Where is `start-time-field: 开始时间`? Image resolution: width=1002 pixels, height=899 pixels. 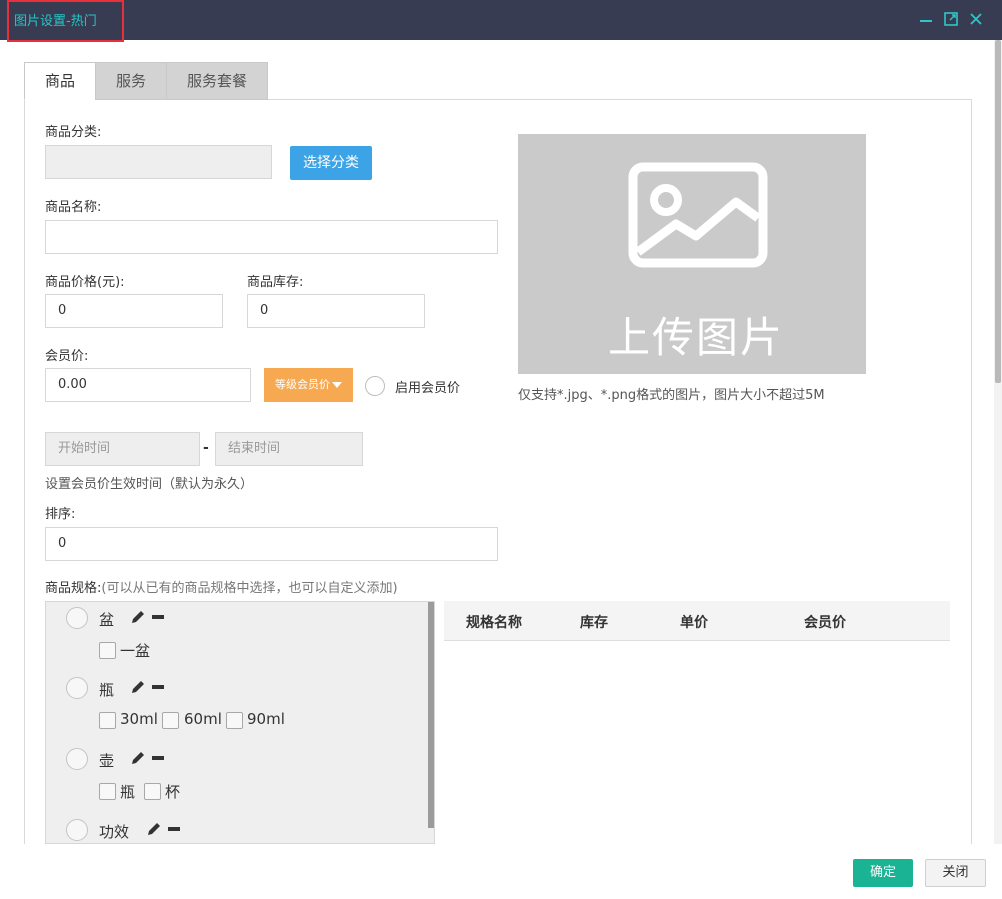
start-time-field: 开始时间 is located at coordinates (122, 449).